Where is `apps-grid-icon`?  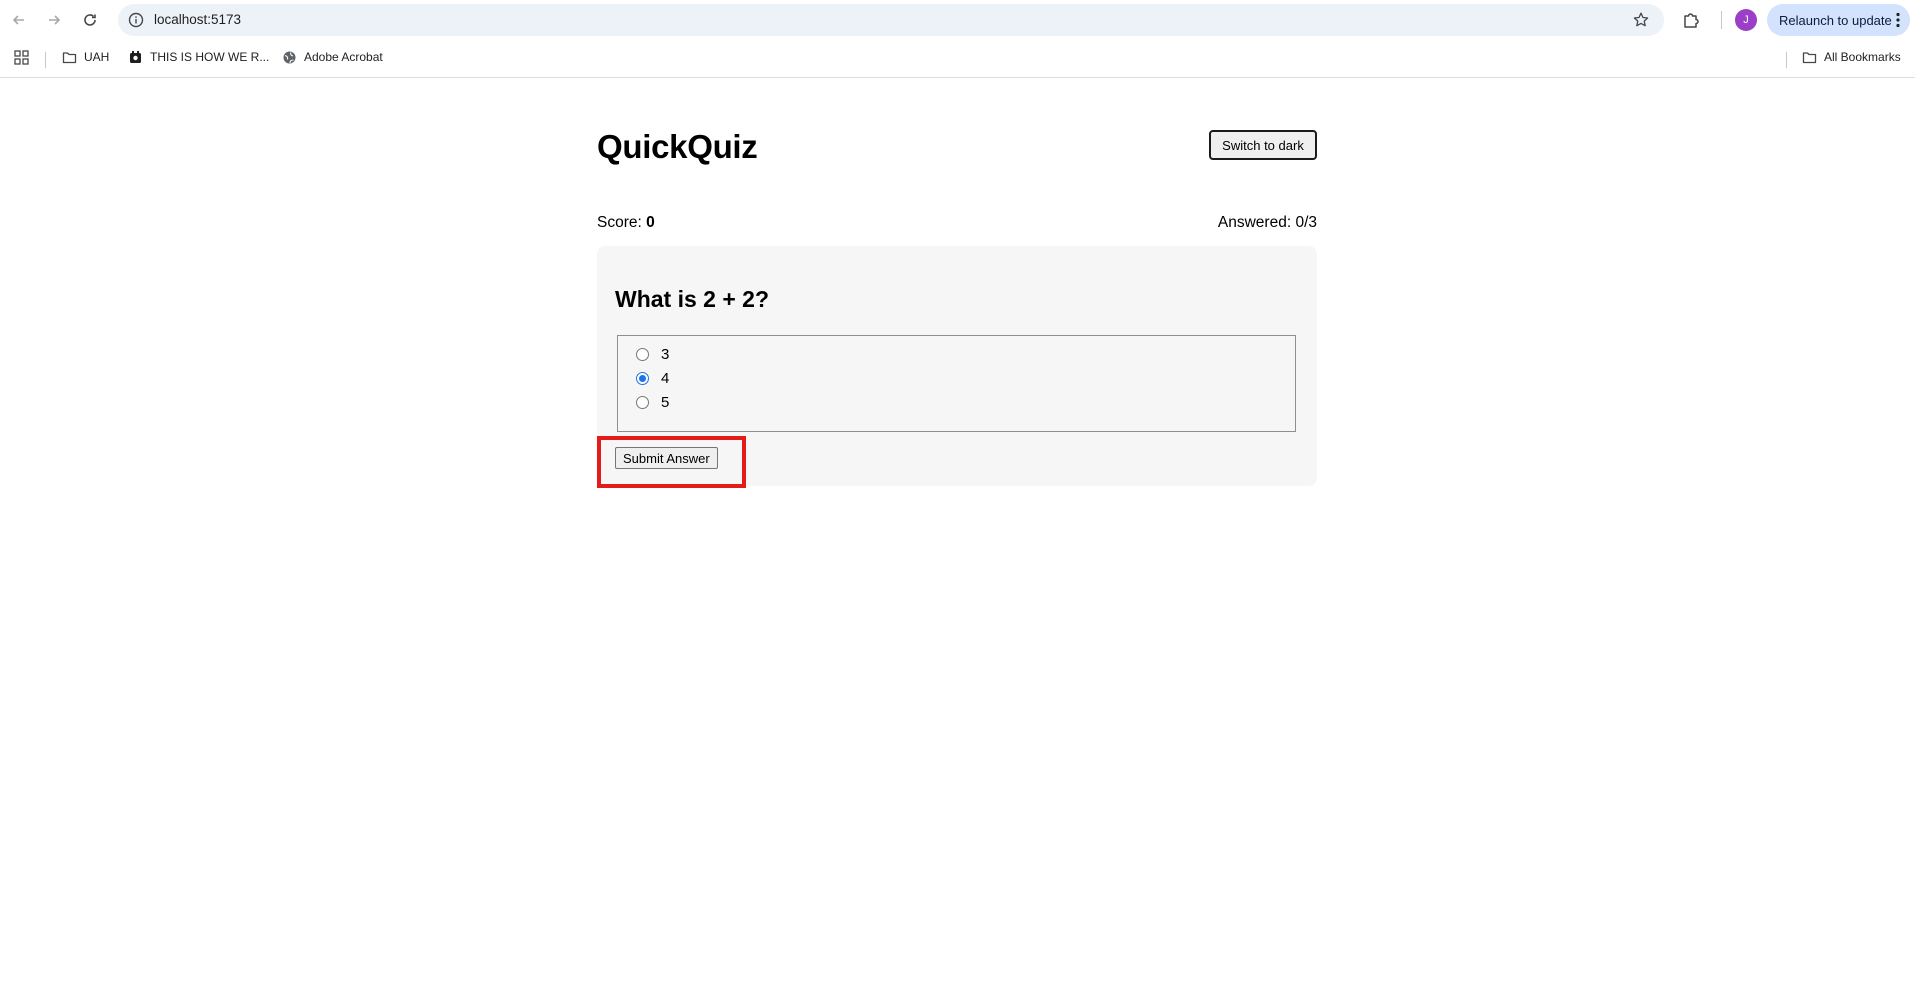
apps-grid-icon is located at coordinates (21, 57).